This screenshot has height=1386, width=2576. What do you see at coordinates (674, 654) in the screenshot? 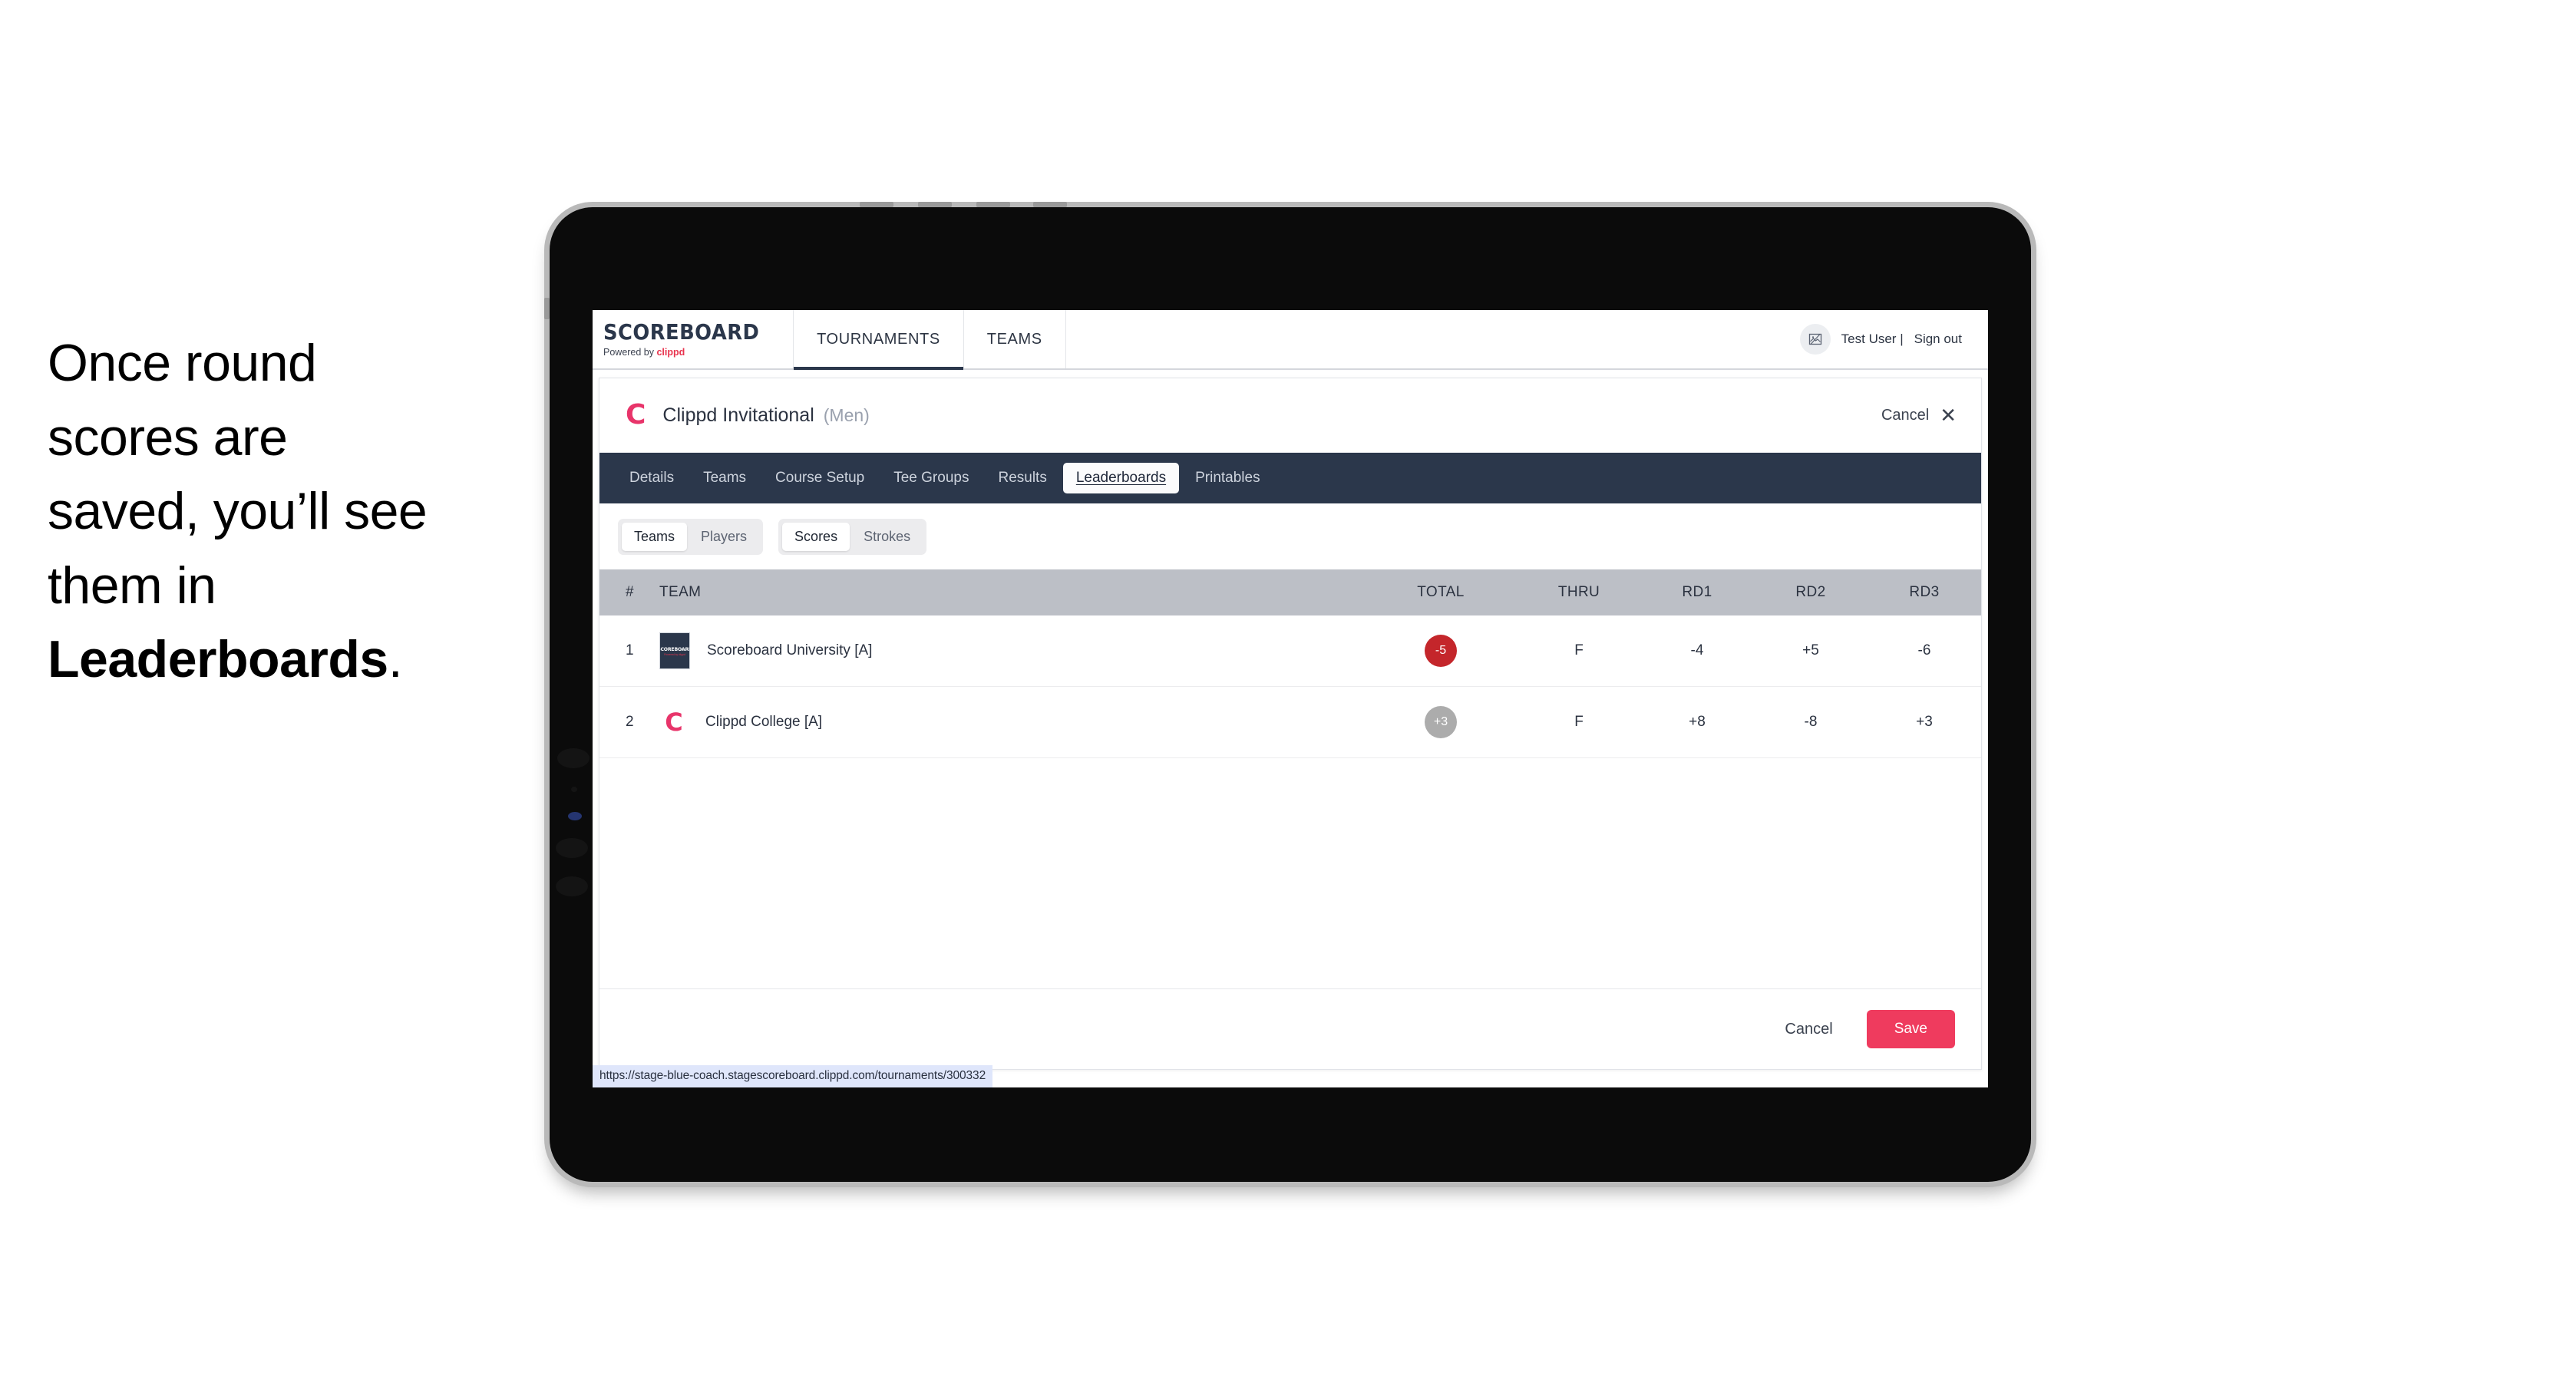
I see `logo-subtext: Powered by clippd` at bounding box center [674, 654].